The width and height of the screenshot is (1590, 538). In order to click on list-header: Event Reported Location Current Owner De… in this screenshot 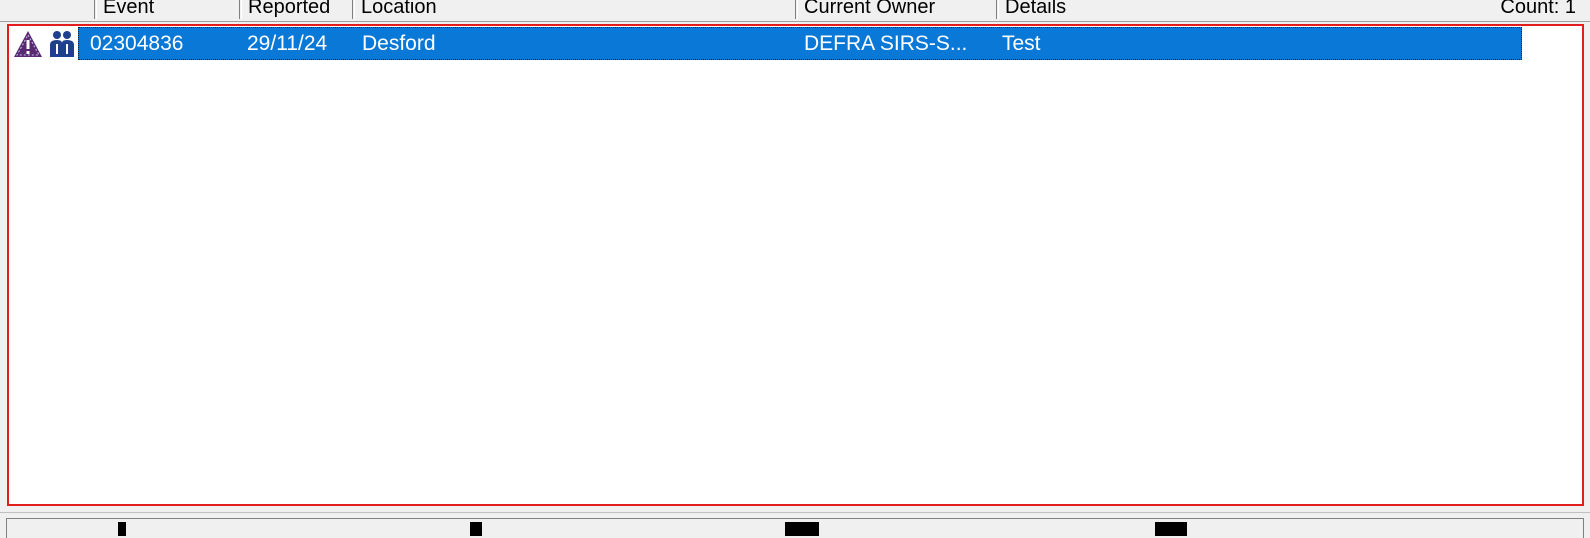, I will do `click(795, 11)`.